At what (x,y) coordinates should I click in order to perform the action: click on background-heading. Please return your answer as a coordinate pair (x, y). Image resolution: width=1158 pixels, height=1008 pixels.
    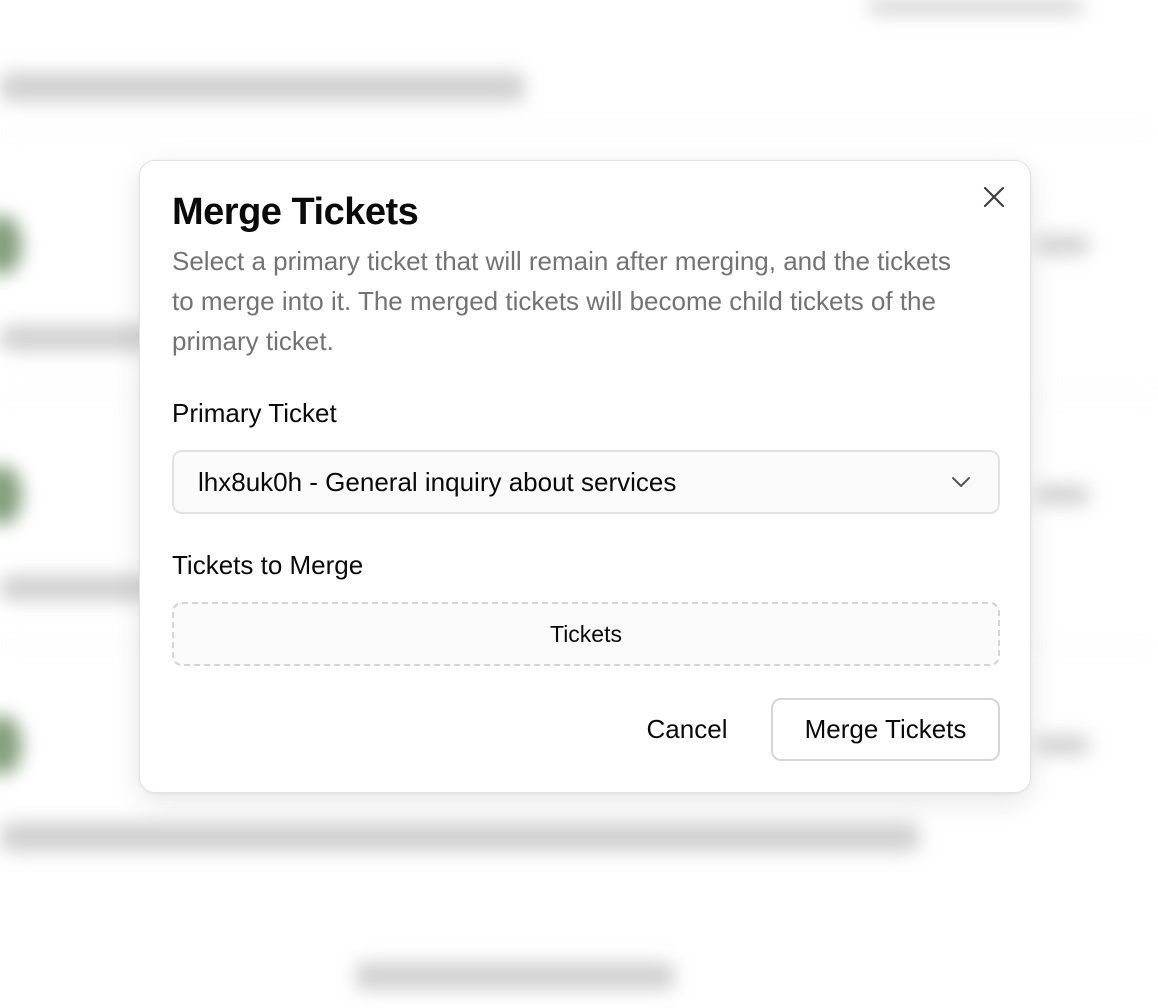
    Looking at the image, I should click on (262, 87).